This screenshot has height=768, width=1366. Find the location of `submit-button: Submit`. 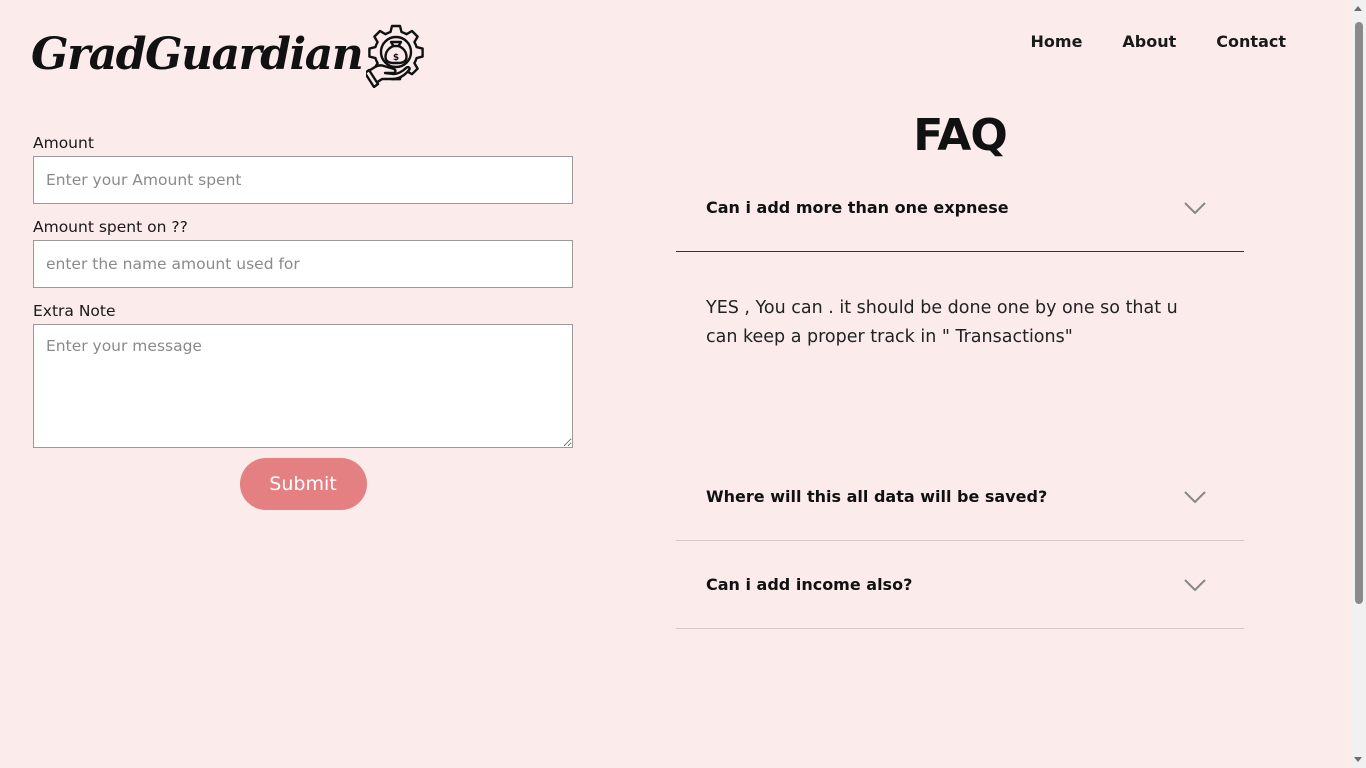

submit-button: Submit is located at coordinates (303, 484).